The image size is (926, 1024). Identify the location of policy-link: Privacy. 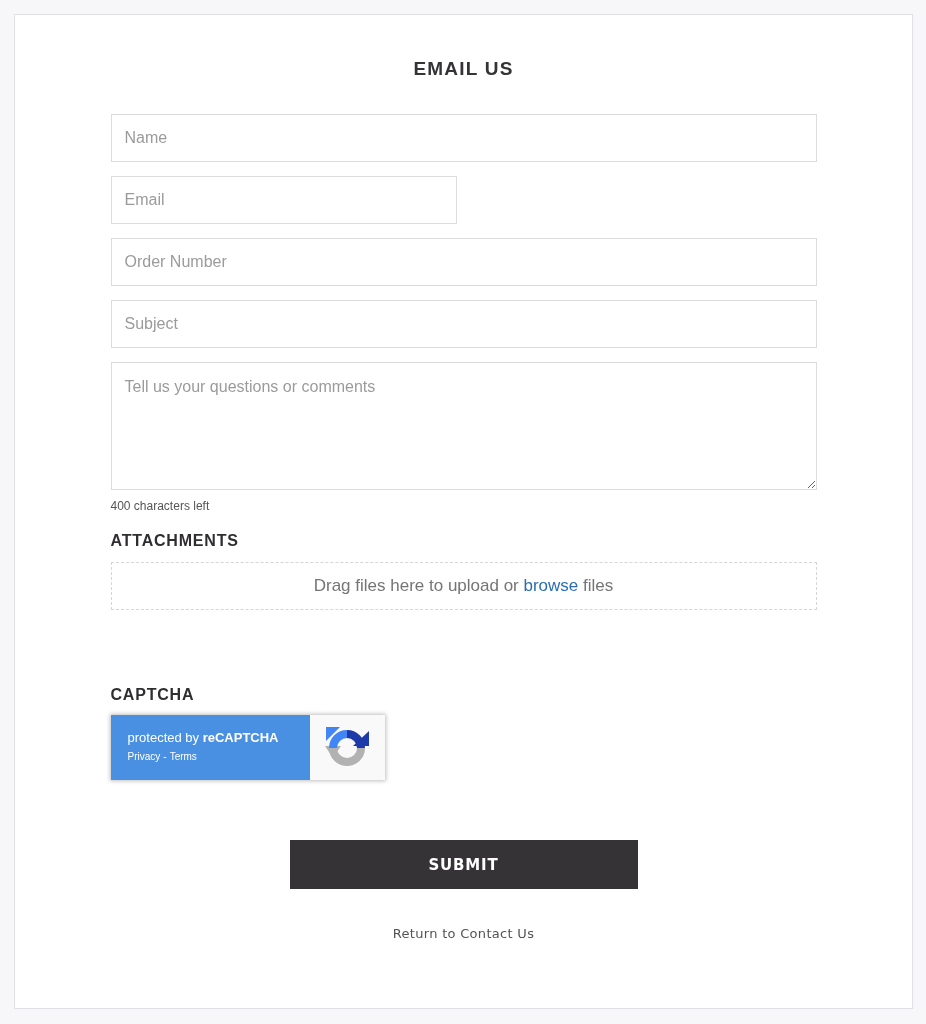
(144, 757).